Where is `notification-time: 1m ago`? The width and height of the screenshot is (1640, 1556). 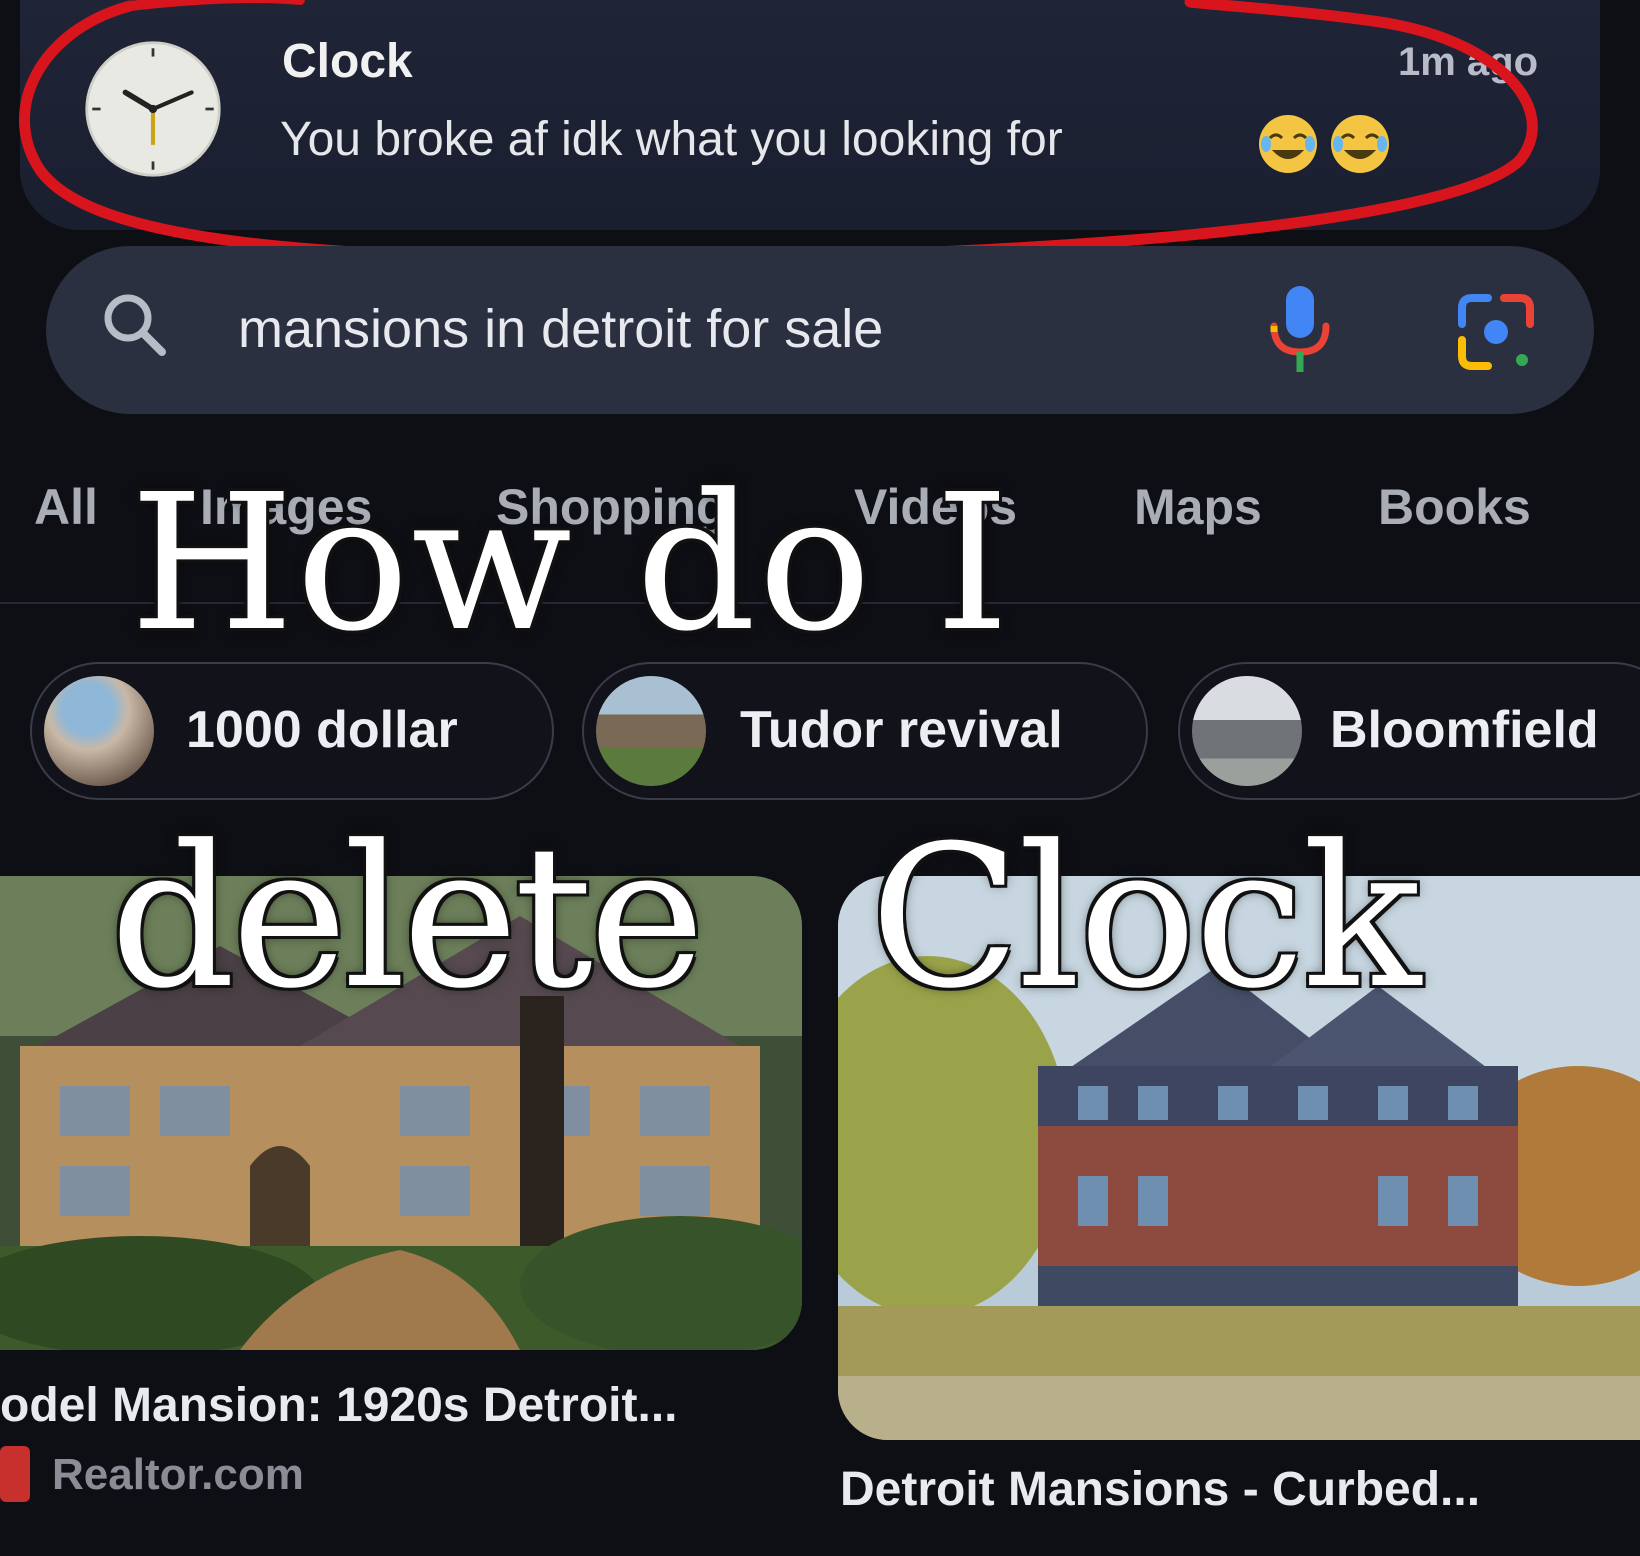 notification-time: 1m ago is located at coordinates (1468, 62).